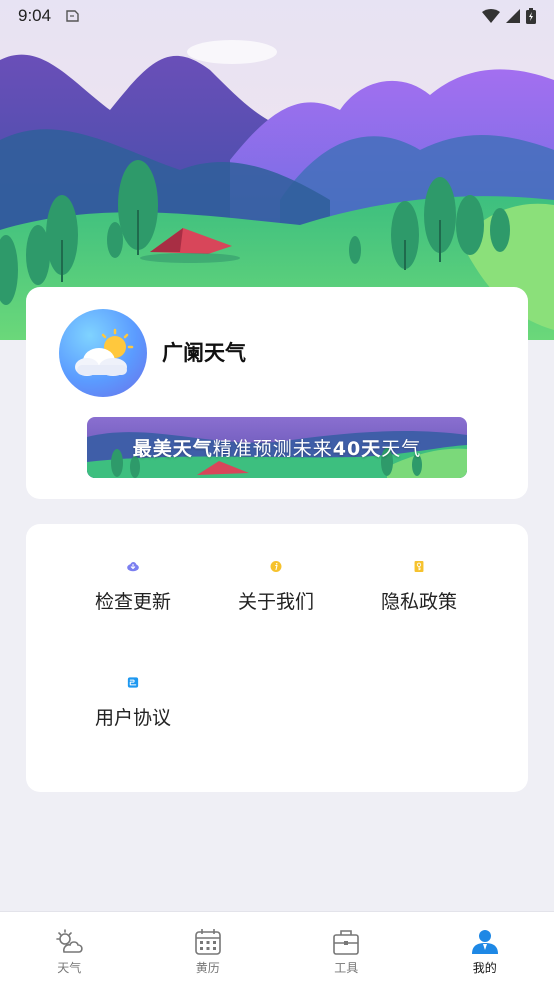 The width and height of the screenshot is (554, 984). I want to click on calendar-icon, so click(207, 942).